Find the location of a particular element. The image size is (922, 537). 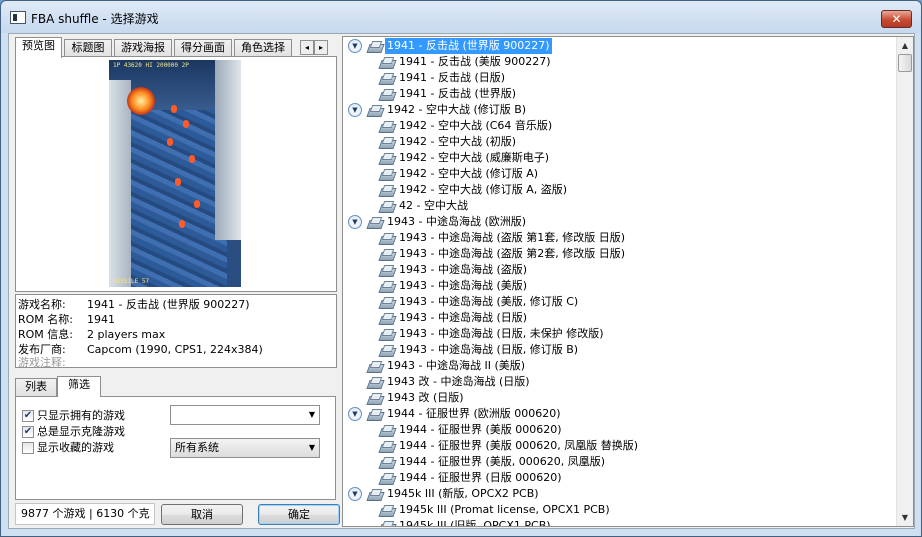

tree-child-item: 1944 - 征服世界 (美版 000620, 凤凰版 替换版) is located at coordinates (620, 446).